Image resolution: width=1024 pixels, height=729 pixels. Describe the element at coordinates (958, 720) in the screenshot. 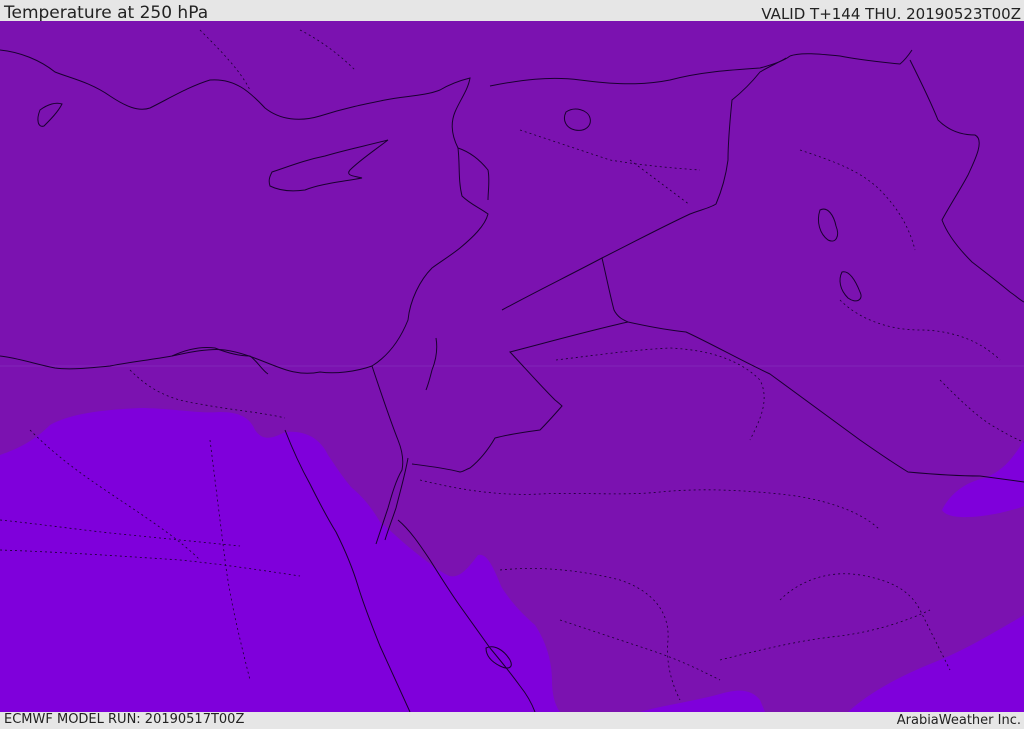

I see `credit-label: ArabiaWeather Inc.` at that location.